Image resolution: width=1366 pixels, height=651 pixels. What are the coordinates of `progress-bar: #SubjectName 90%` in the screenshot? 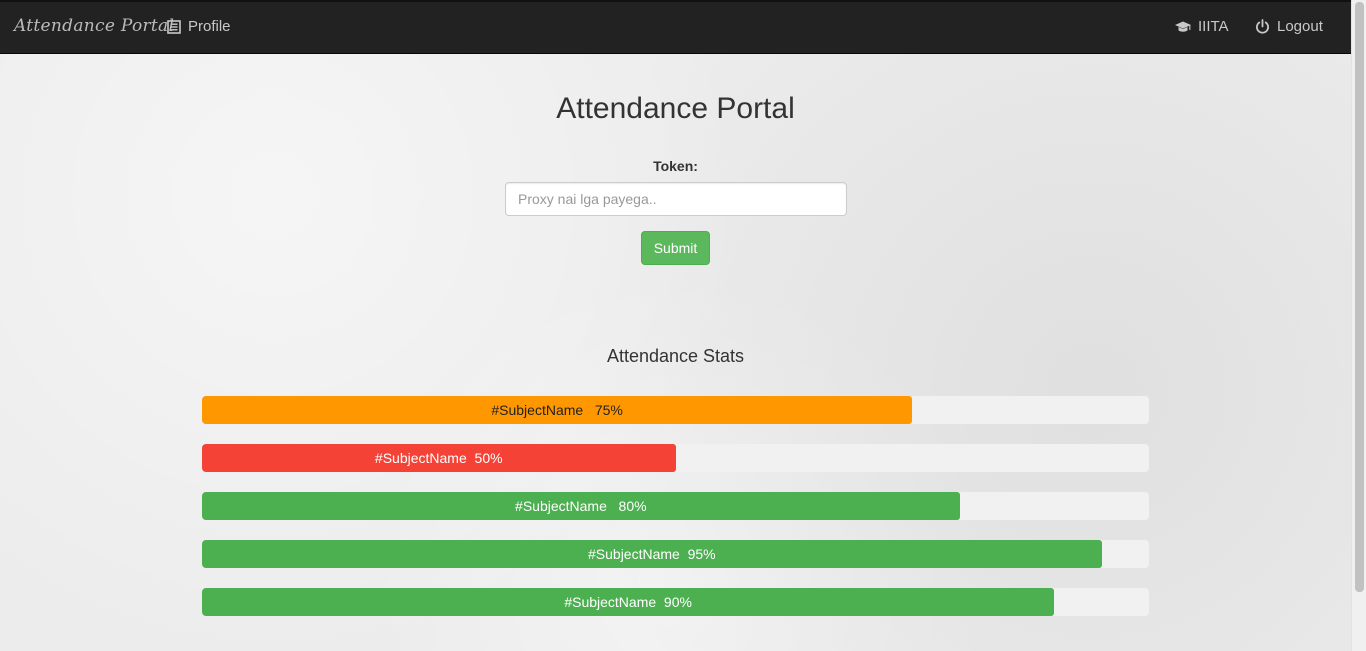 It's located at (628, 602).